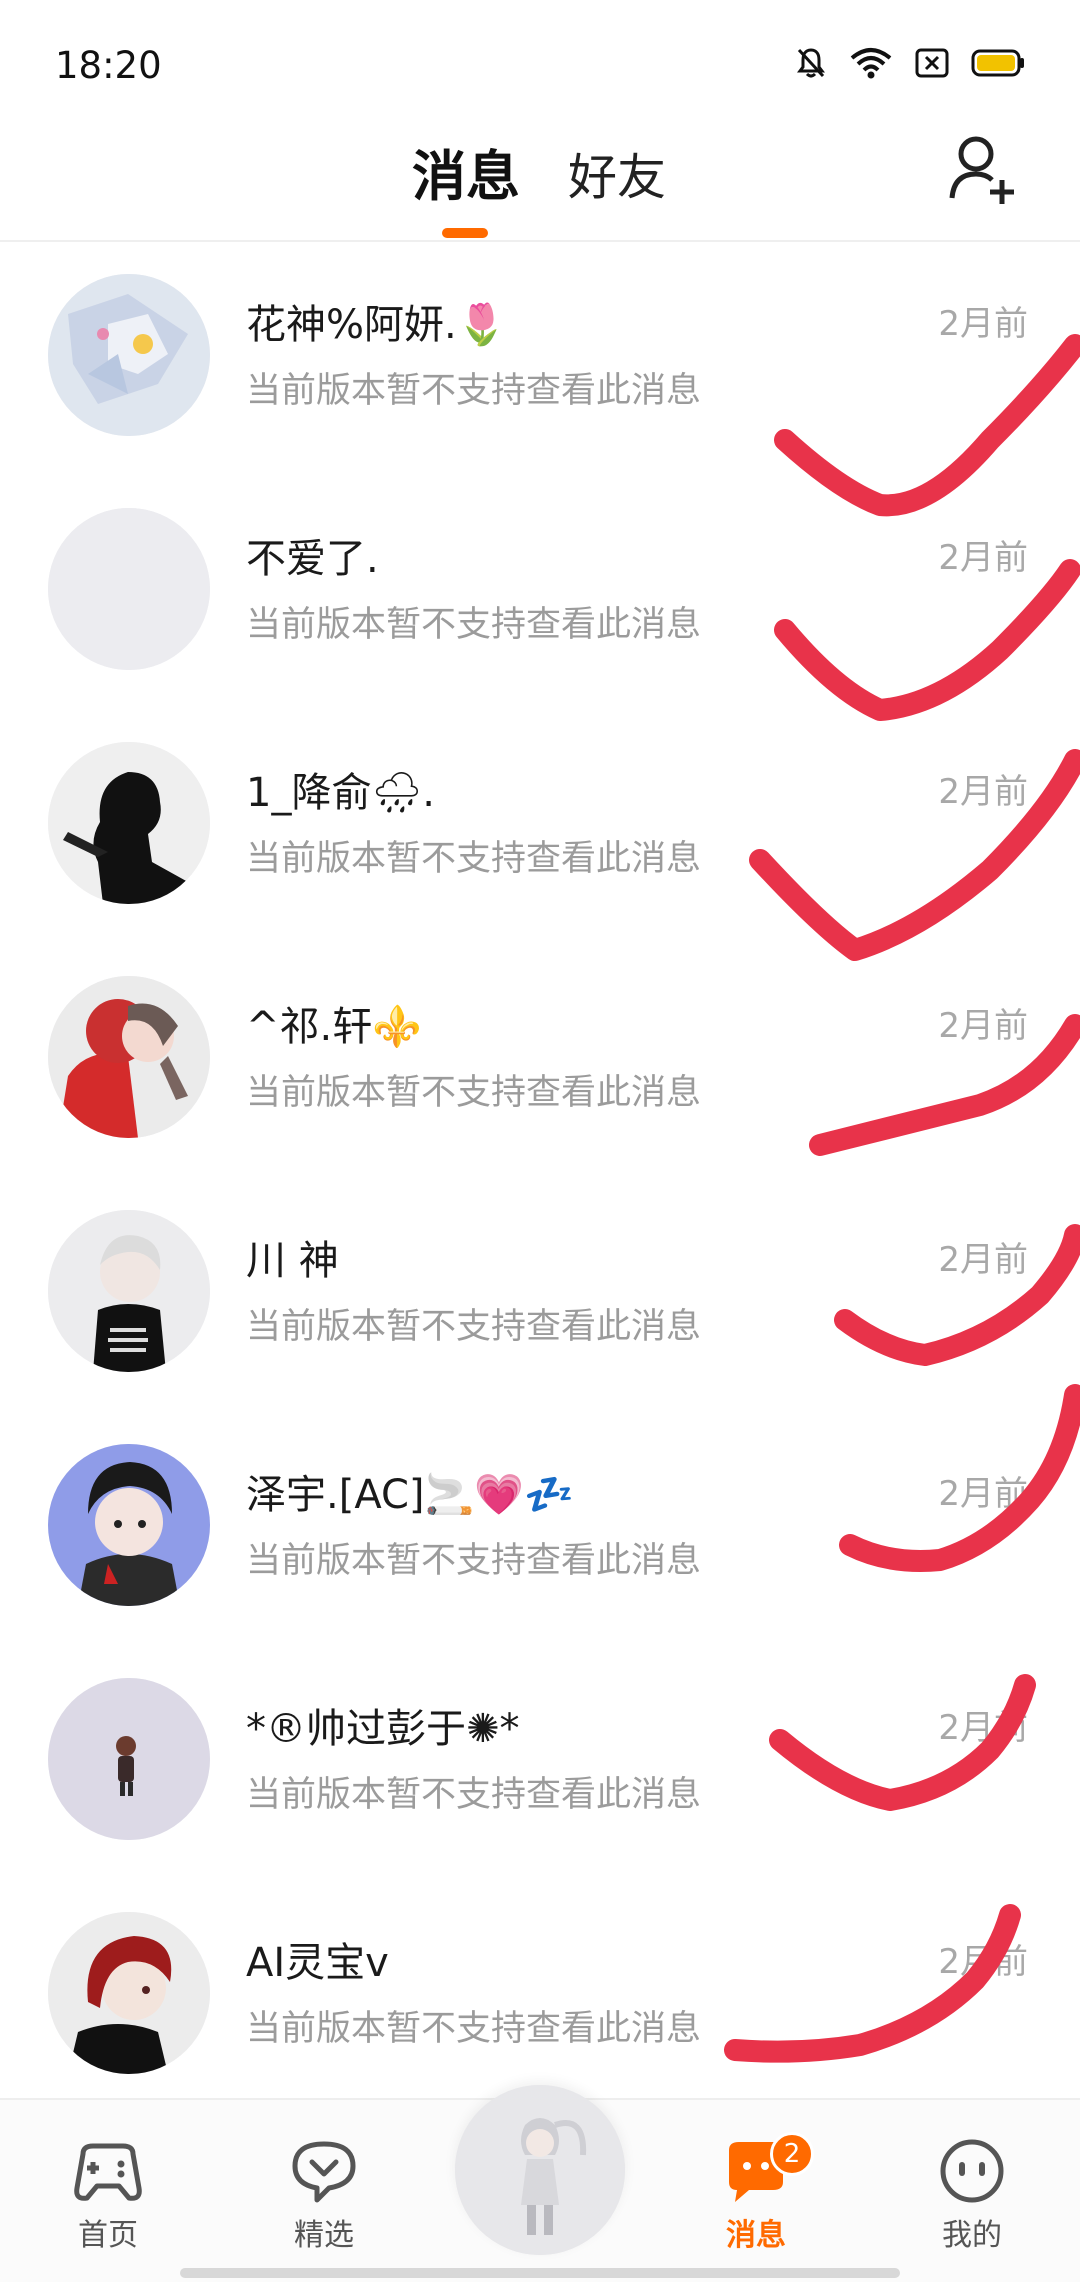 This screenshot has width=1080, height=2282. I want to click on gamepad-icon, so click(108, 2172).